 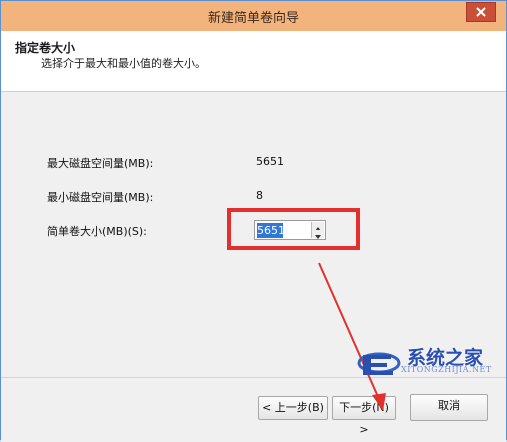 What do you see at coordinates (432, 362) in the screenshot?
I see `watermark: 系统之家 XITONGZHIJIA.NET` at bounding box center [432, 362].